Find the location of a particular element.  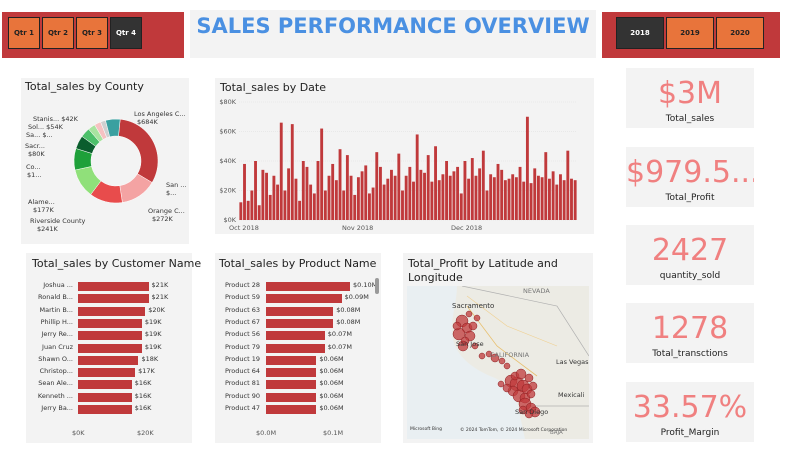

year-button-2019: 2019 is located at coordinates (690, 33).